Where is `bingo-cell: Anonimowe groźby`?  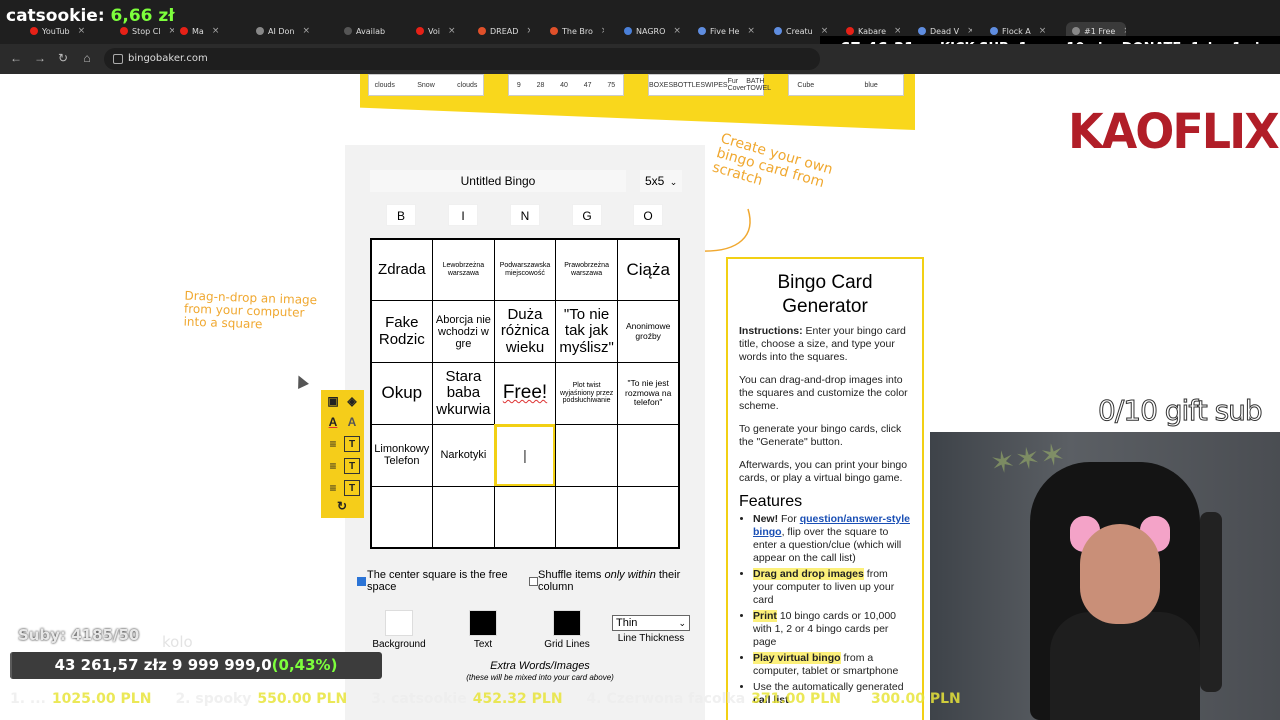
bingo-cell: Anonimowe groźby is located at coordinates (648, 332).